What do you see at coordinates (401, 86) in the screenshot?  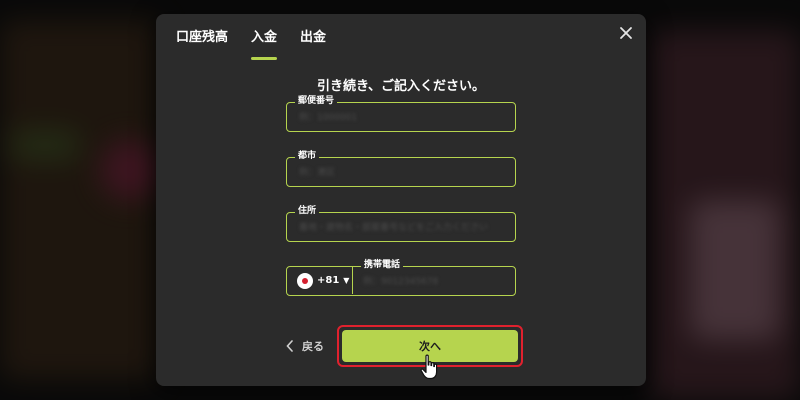 I see `form-heading: 引き続き、ご記入ください。` at bounding box center [401, 86].